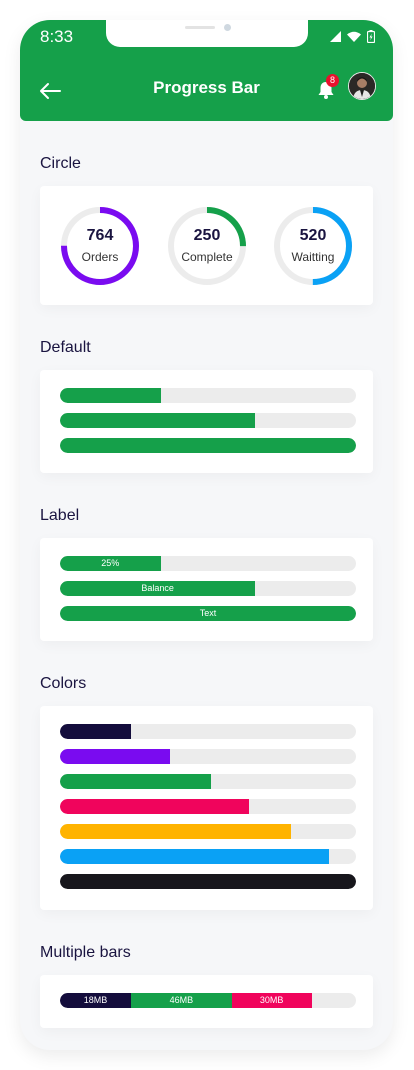  What do you see at coordinates (110, 563) in the screenshot?
I see `progress-fill: 25%` at bounding box center [110, 563].